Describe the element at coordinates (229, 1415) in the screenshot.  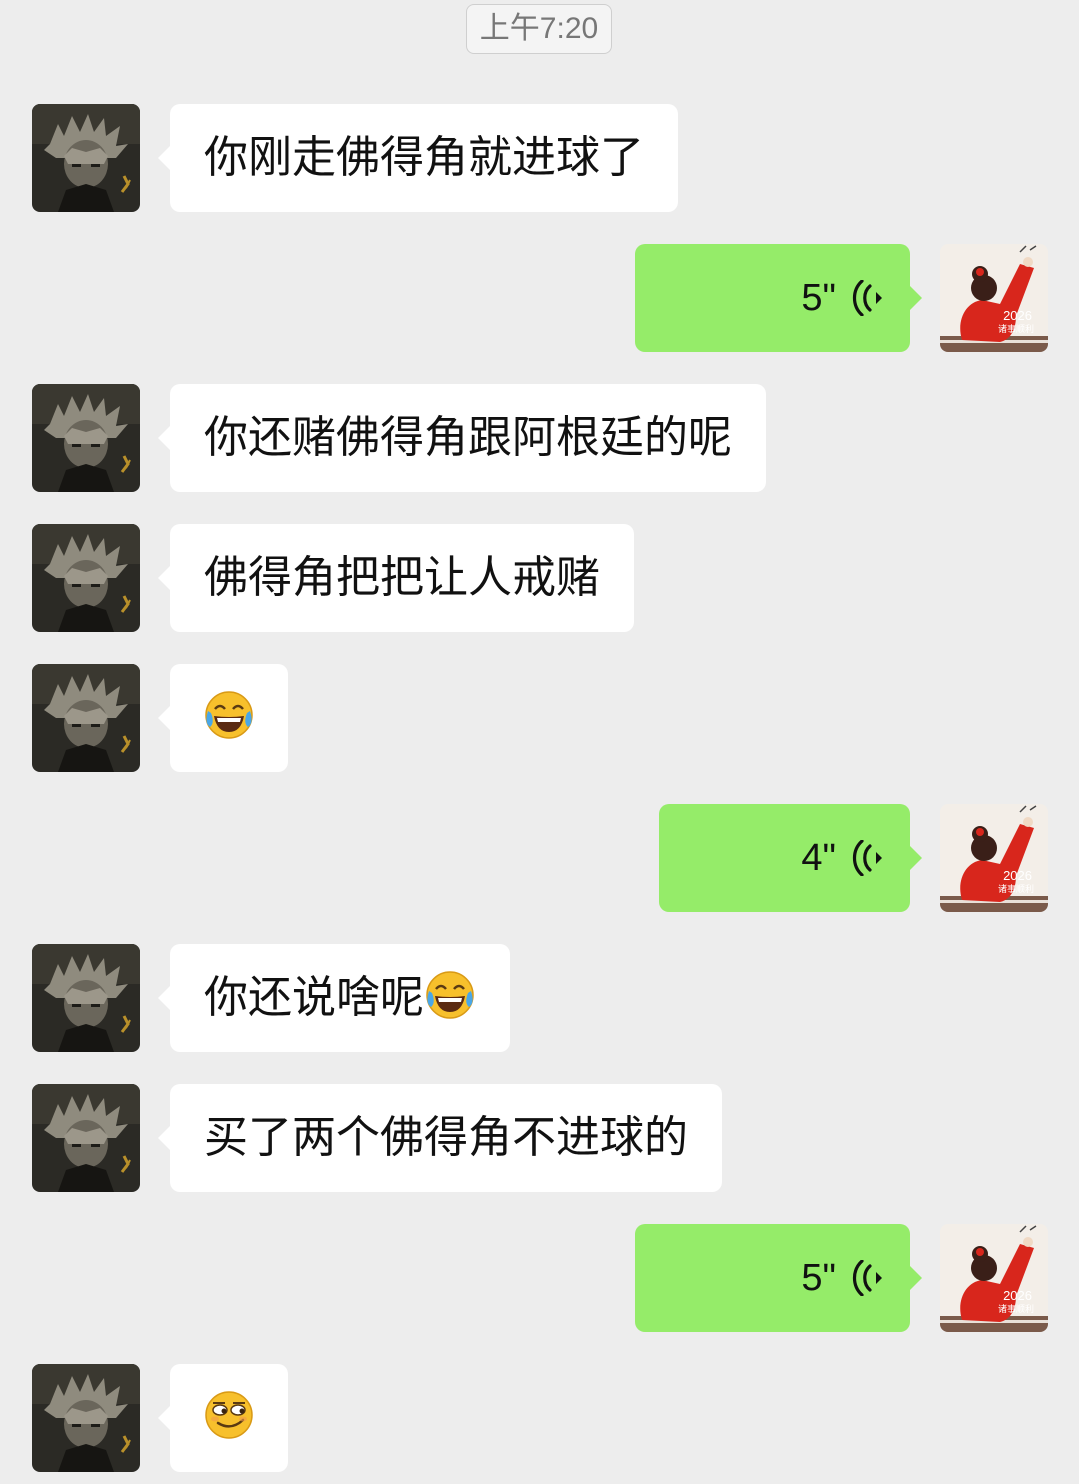
I see `smirking-face-emoji-icon` at that location.